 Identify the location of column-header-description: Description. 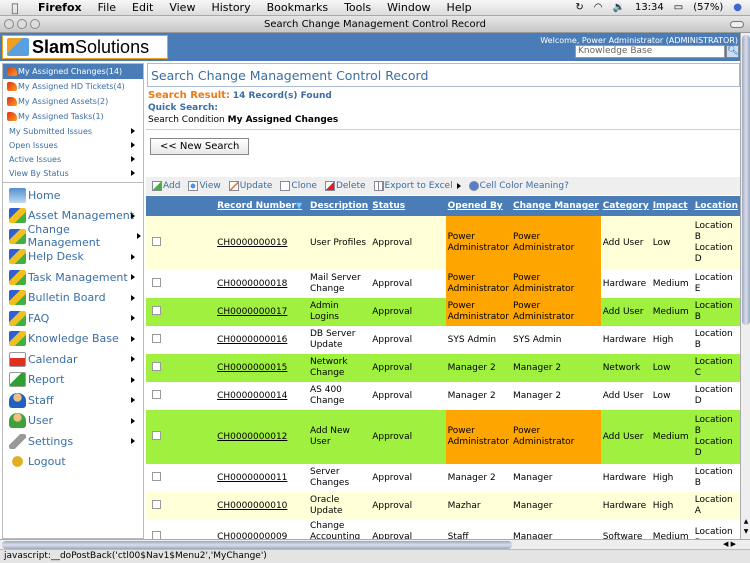
(339, 206).